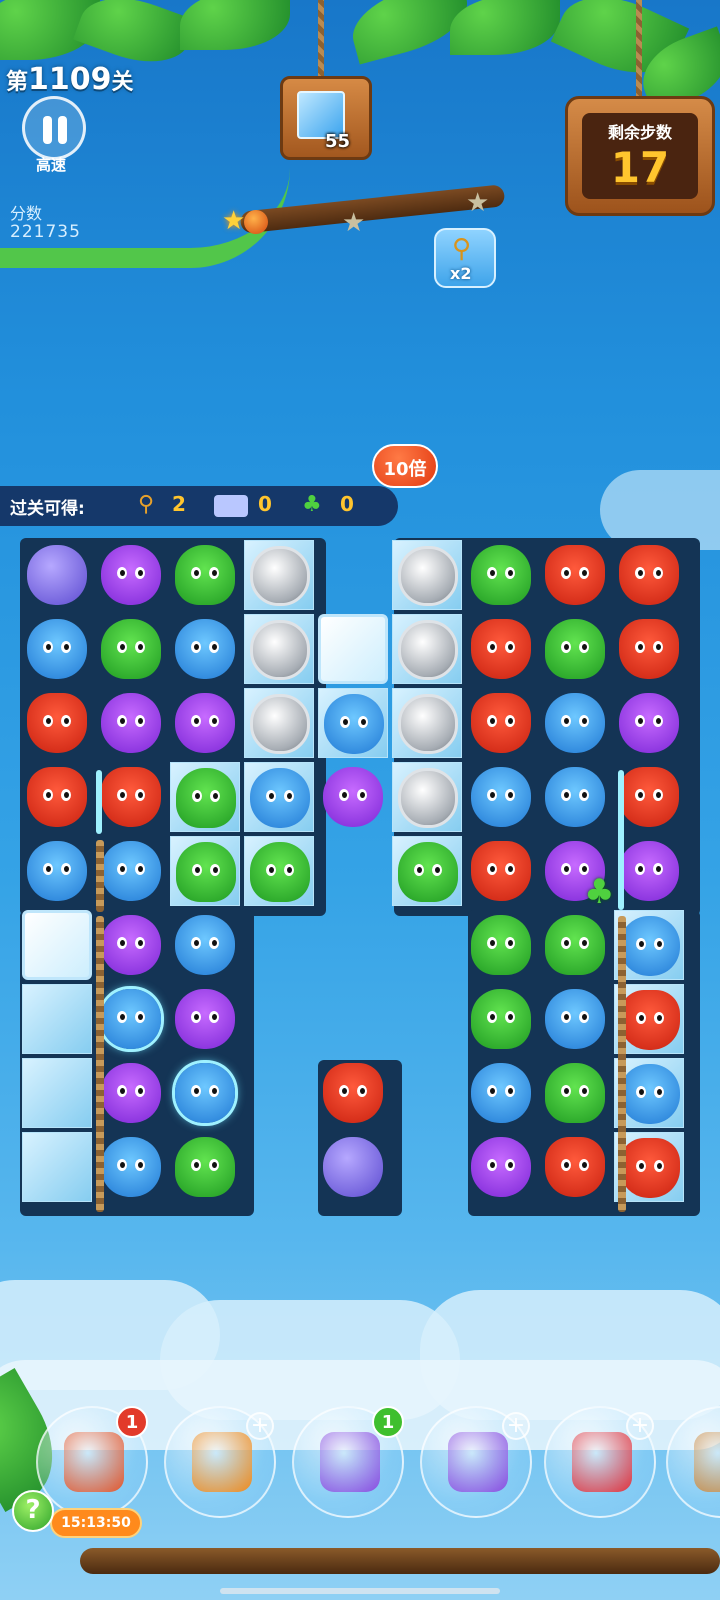 The height and width of the screenshot is (1600, 720). Describe the element at coordinates (326, 118) in the screenshot. I see `goal-box: 55` at that location.